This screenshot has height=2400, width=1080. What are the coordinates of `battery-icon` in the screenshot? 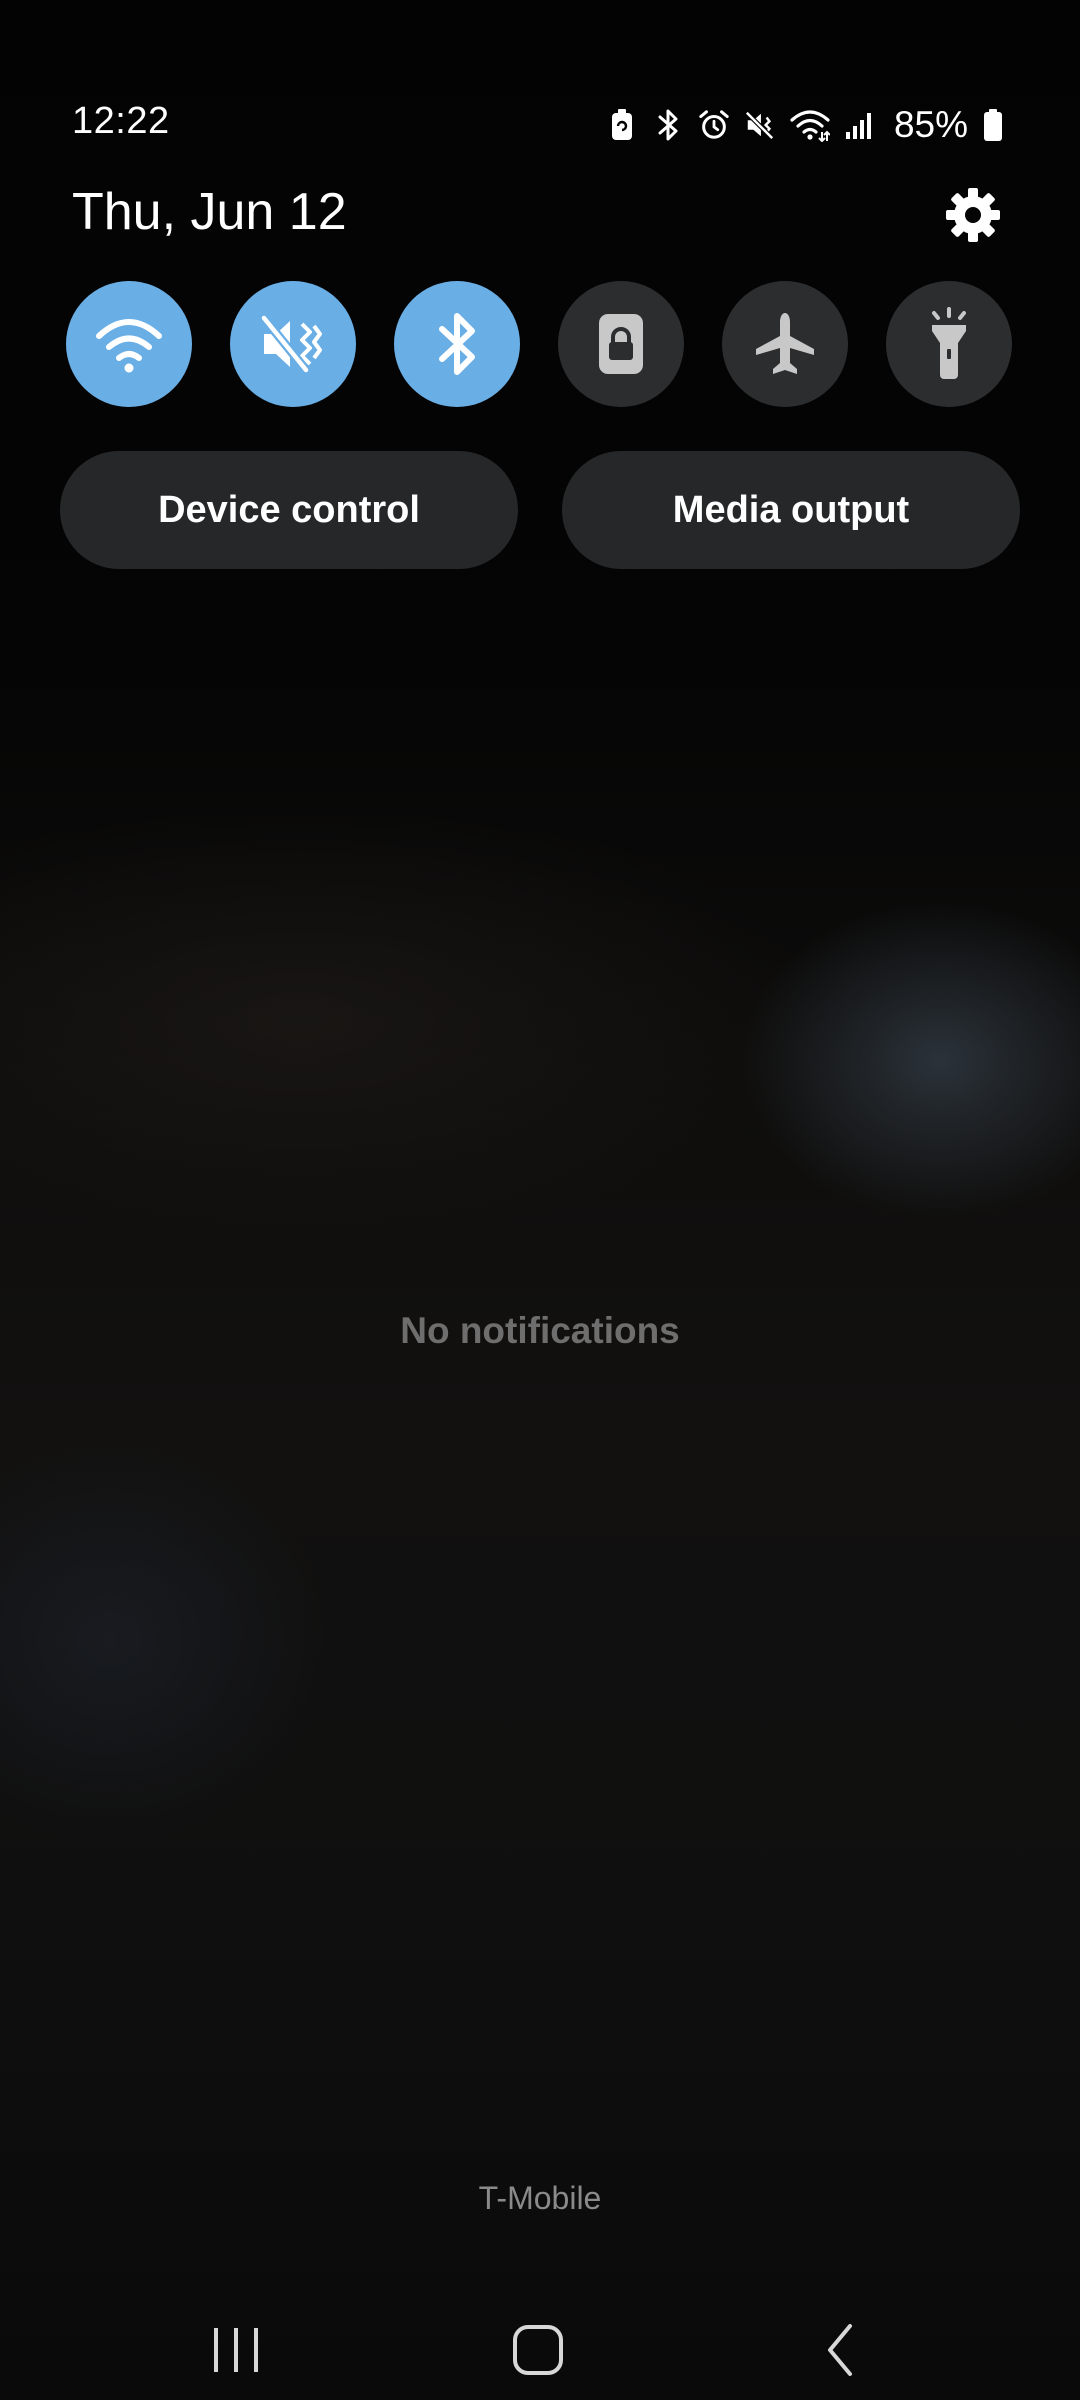 It's located at (993, 125).